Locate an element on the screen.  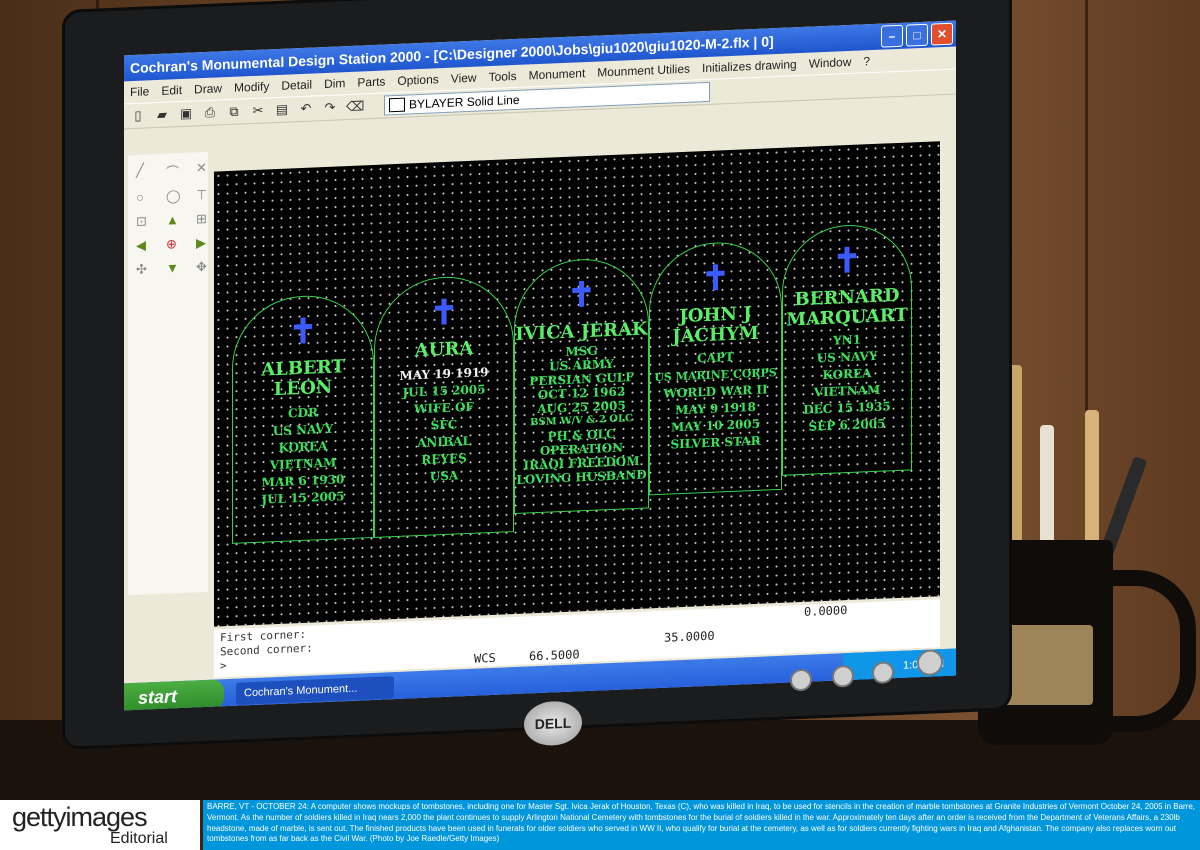
print-icon: ⎙ is located at coordinates (210, 112).